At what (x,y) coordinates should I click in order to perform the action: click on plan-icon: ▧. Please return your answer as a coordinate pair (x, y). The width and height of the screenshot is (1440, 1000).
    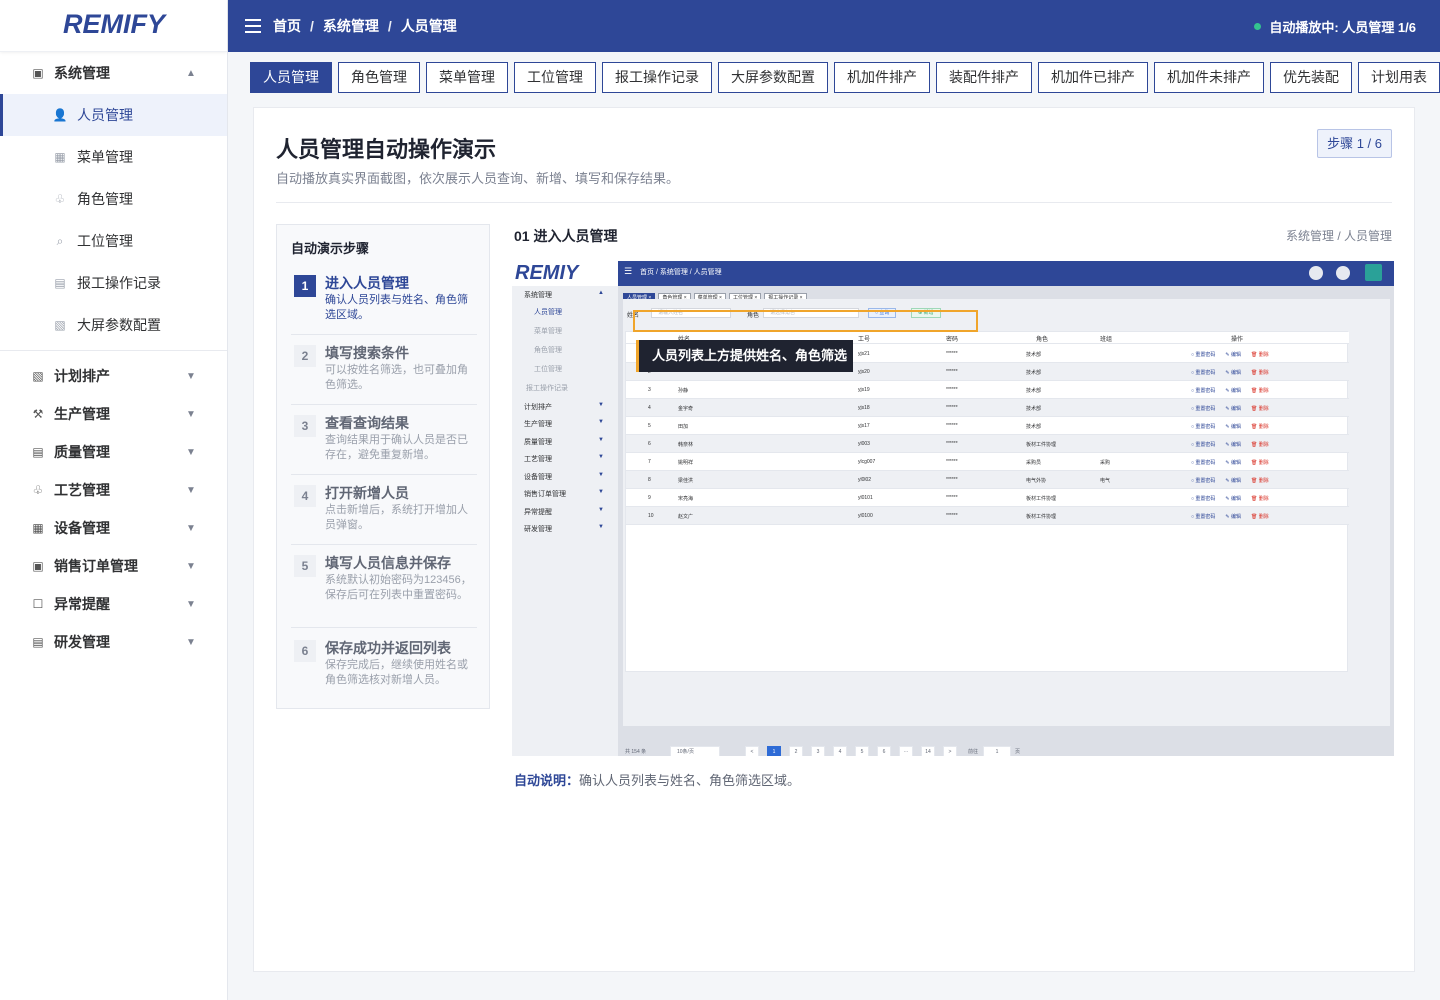
    Looking at the image, I should click on (38, 376).